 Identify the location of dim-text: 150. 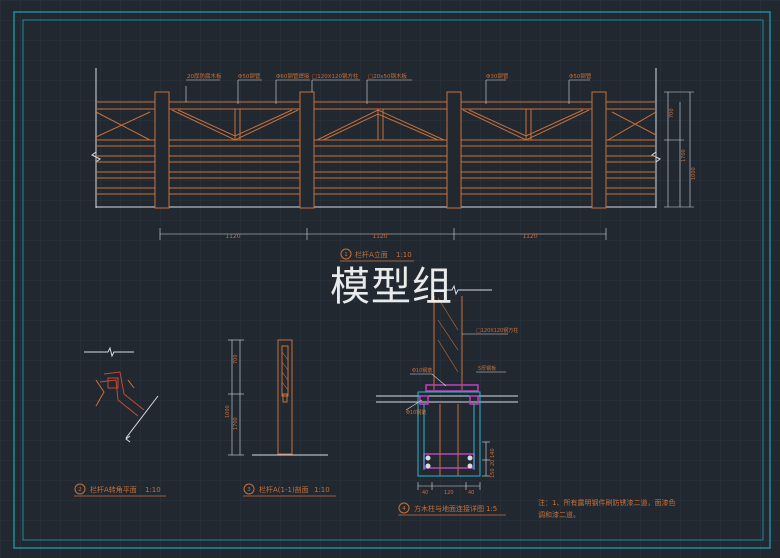
(493, 473).